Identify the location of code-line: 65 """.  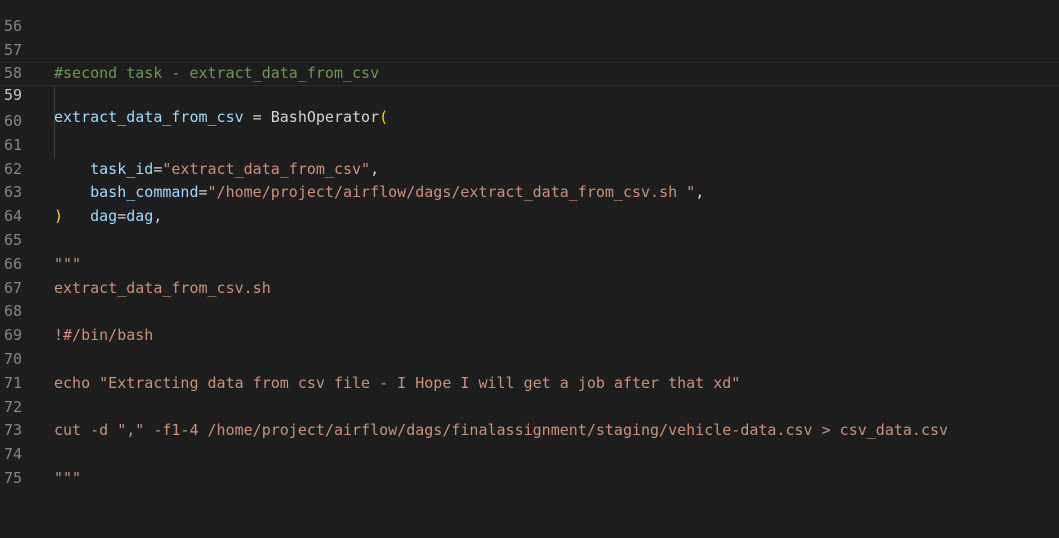
(529, 239).